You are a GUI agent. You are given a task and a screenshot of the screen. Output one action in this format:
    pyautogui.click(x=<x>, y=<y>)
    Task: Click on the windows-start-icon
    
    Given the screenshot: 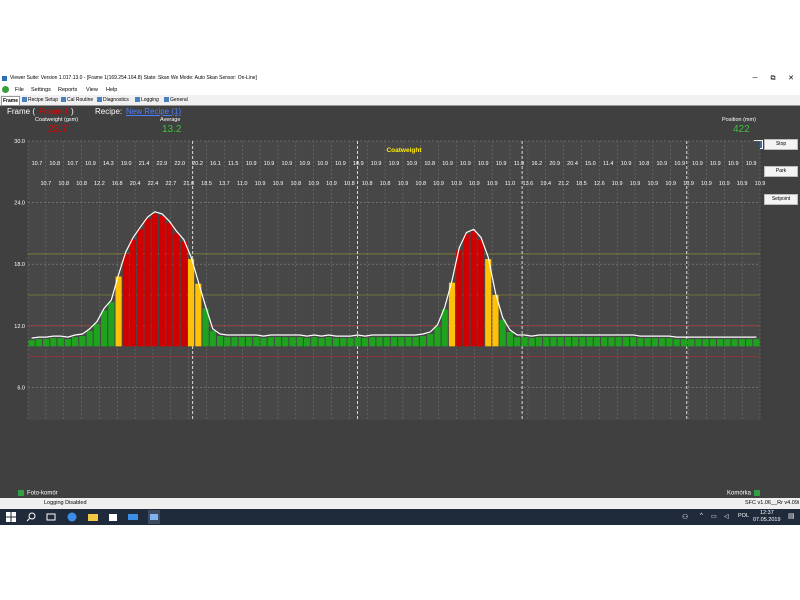 What is the action you would take?
    pyautogui.click(x=11, y=517)
    